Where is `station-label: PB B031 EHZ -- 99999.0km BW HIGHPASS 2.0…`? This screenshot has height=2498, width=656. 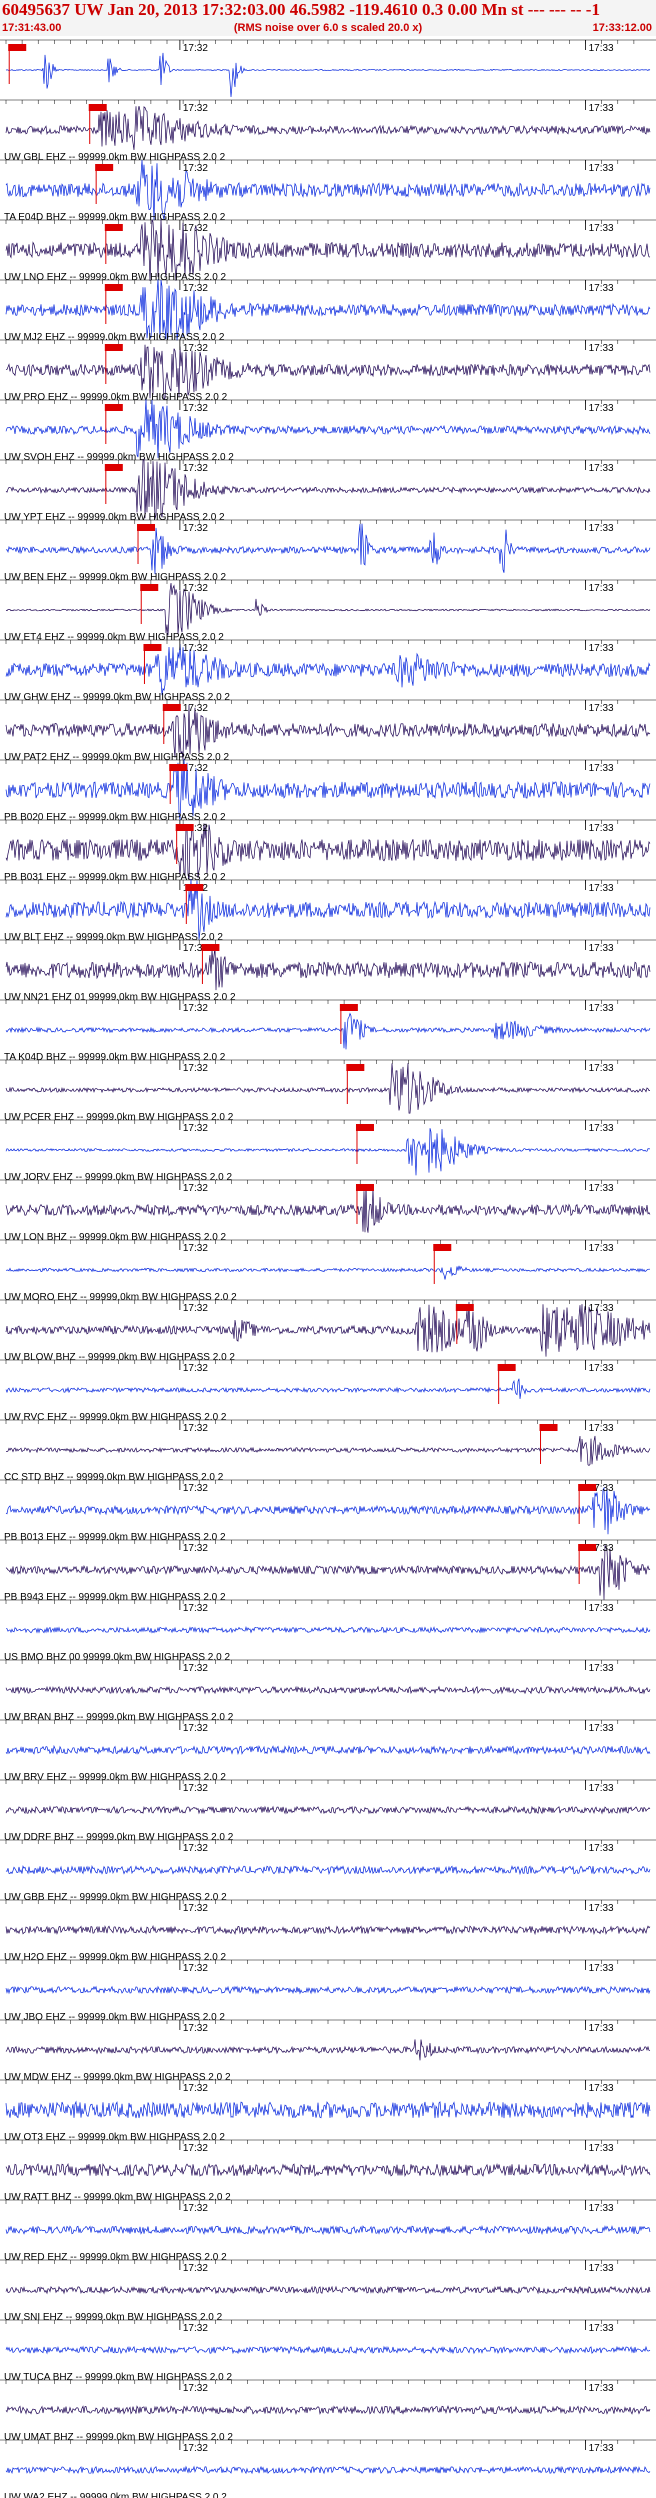
station-label: PB B031 EHZ -- 99999.0km BW HIGHPASS 2.0… is located at coordinates (115, 877).